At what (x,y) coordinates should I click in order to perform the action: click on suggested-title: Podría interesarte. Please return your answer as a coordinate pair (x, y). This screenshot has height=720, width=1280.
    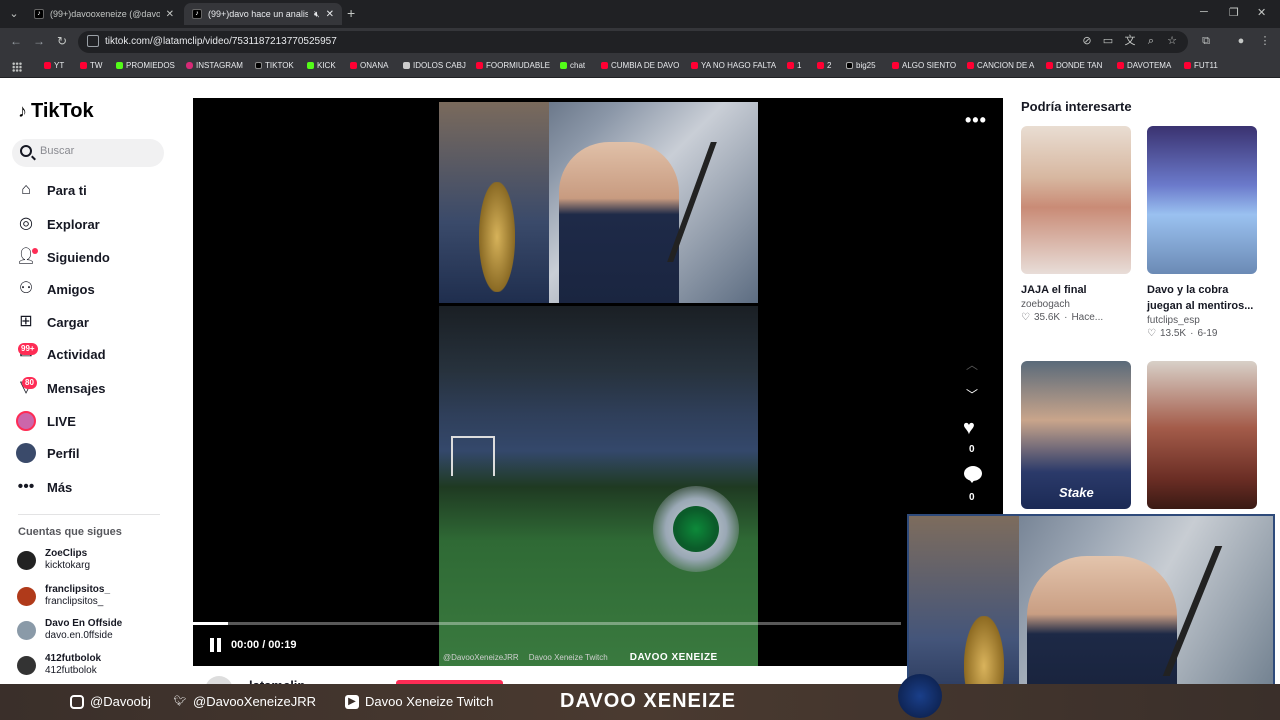
    Looking at the image, I should click on (1076, 106).